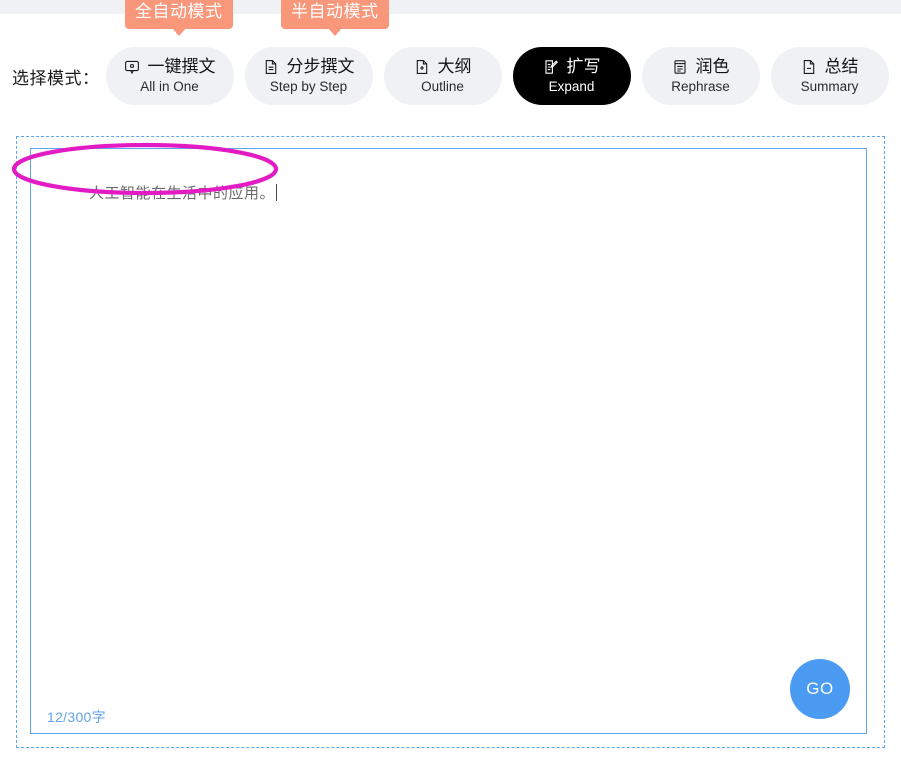 The image size is (901, 763). Describe the element at coordinates (182, 193) in the screenshot. I see `prompt-textarea-value: 人工智能在生活中的应用。` at that location.